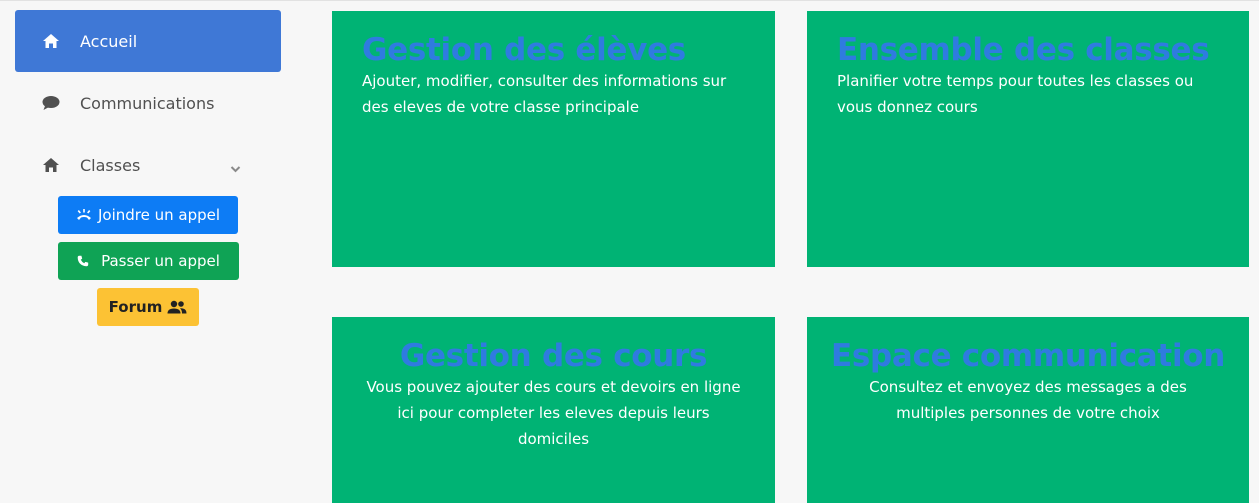  Describe the element at coordinates (160, 261) in the screenshot. I see `make-call-label: Passer un appel` at that location.